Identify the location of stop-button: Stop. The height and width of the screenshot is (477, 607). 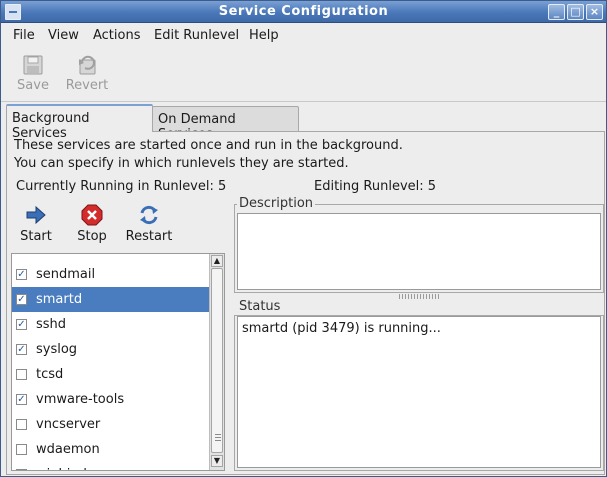
(92, 224).